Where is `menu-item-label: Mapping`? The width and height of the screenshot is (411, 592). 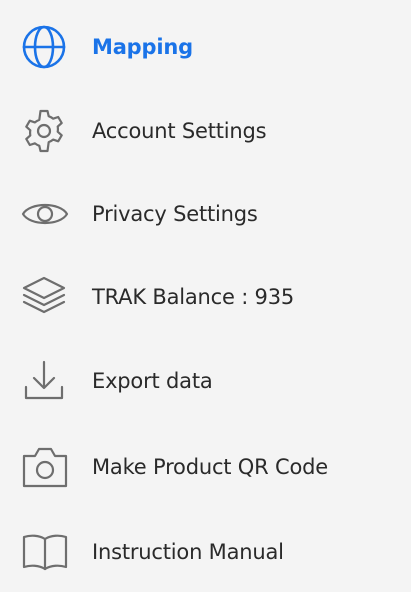
menu-item-label: Mapping is located at coordinates (142, 47).